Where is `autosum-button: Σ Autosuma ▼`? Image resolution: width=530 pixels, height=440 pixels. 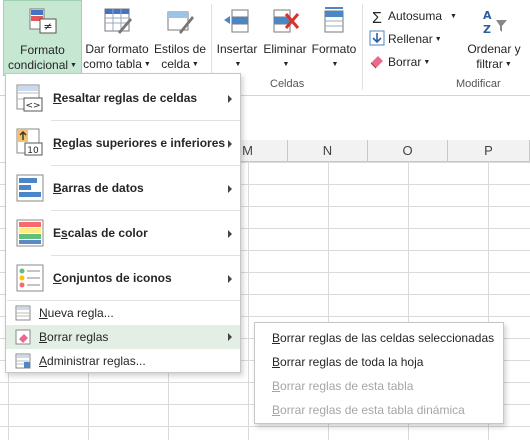 autosum-button: Σ Autosuma ▼ is located at coordinates (413, 16).